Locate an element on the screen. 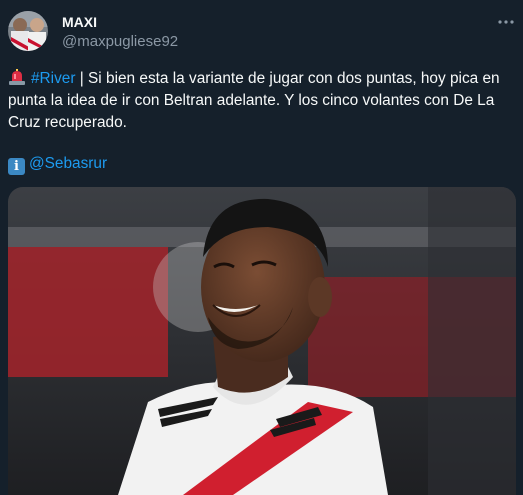 This screenshot has width=523, height=495. user-handle: @maxpugliese92 is located at coordinates (120, 42).